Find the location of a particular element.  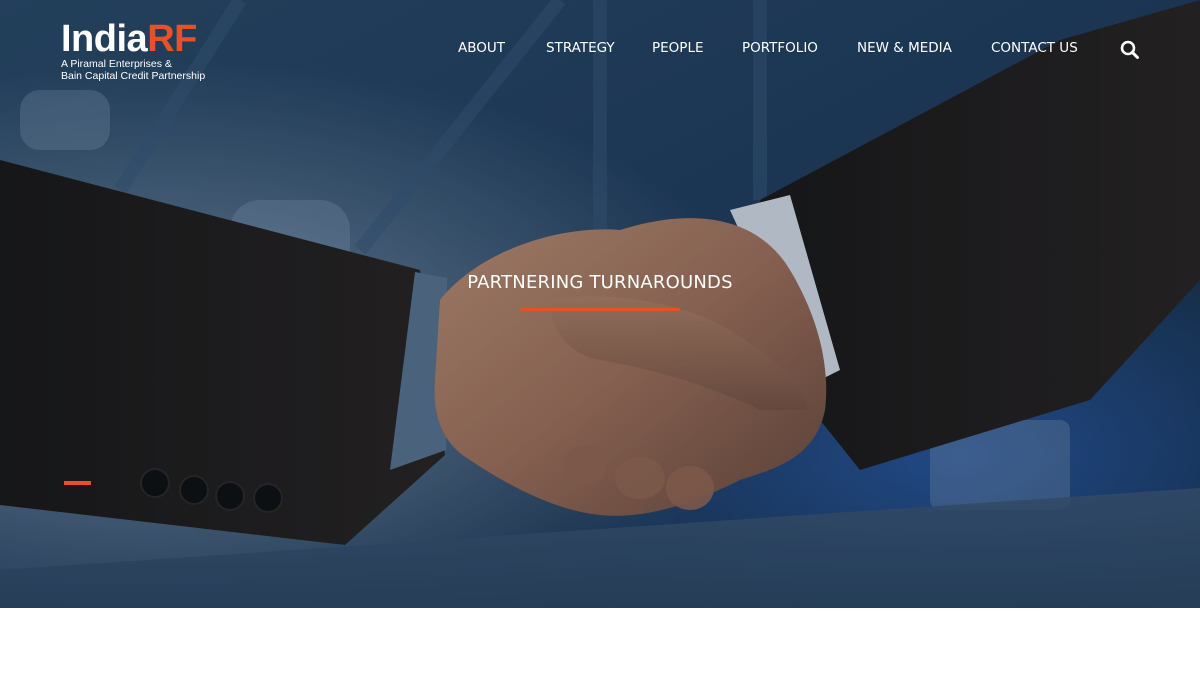

slider-indicator-active is located at coordinates (77, 483).